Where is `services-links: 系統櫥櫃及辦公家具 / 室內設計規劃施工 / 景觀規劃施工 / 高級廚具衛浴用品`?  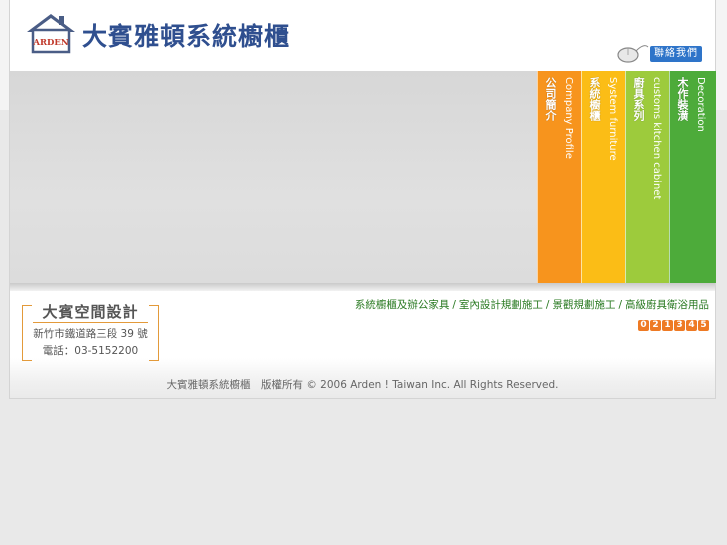
services-links: 系統櫥櫃及辦公家具 / 室內設計規劃施工 / 景觀規劃施工 / 高級廚具衛浴用品 is located at coordinates (532, 304).